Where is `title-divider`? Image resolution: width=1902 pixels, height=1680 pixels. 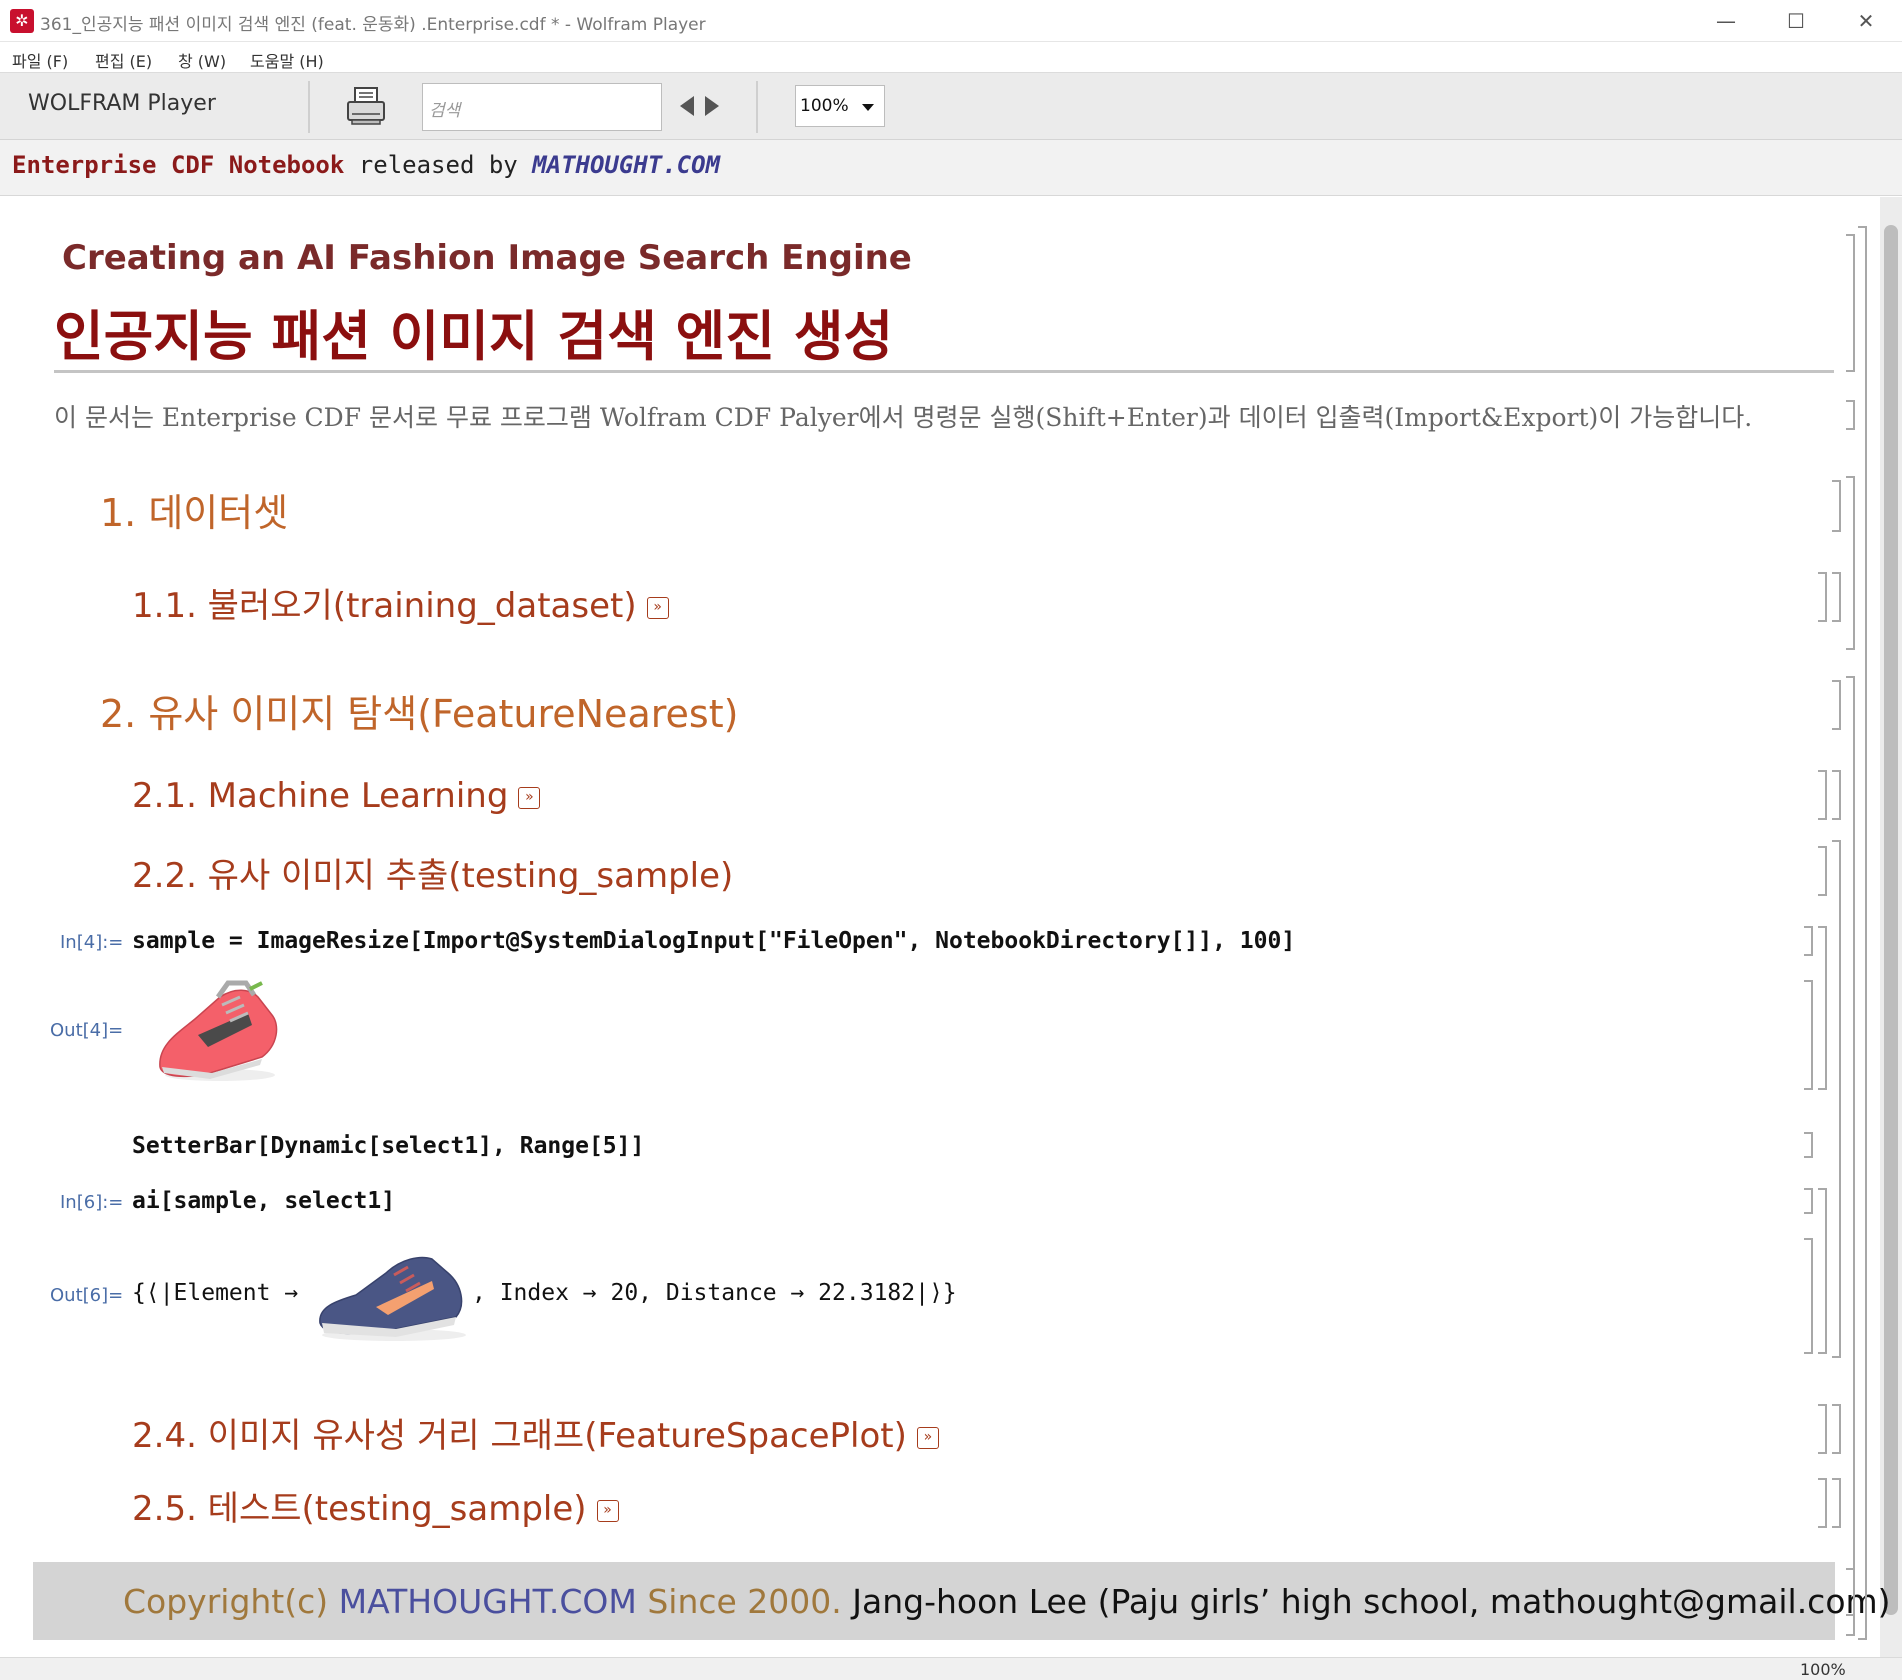 title-divider is located at coordinates (944, 371).